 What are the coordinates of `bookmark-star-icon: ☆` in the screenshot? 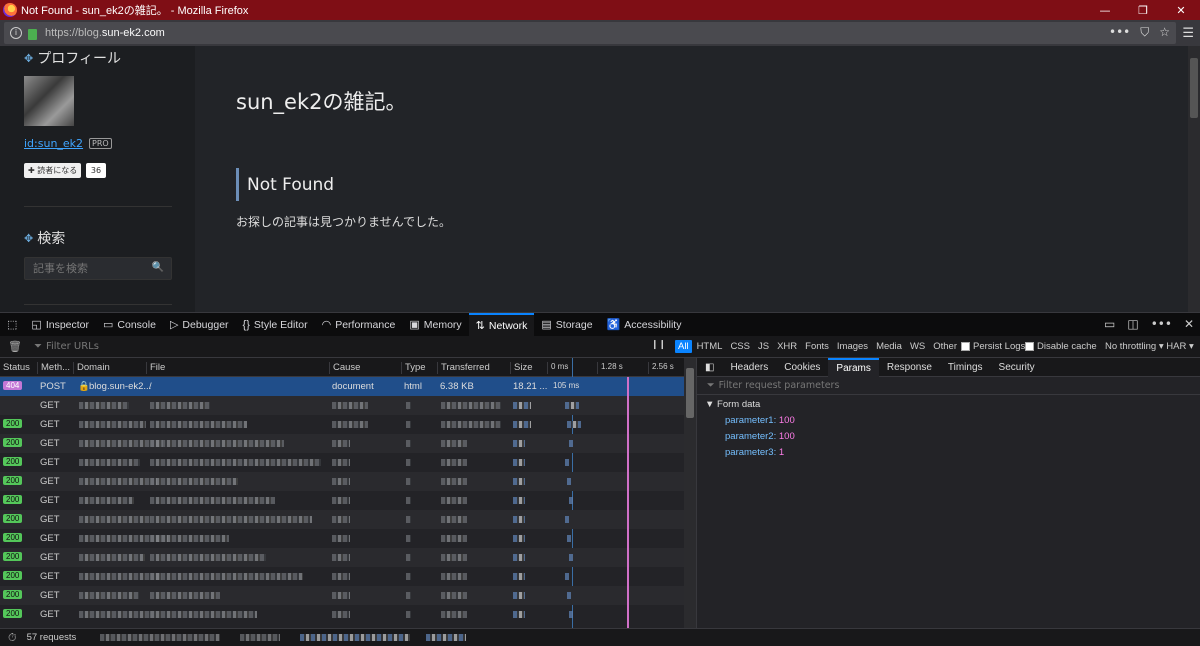 It's located at (1164, 32).